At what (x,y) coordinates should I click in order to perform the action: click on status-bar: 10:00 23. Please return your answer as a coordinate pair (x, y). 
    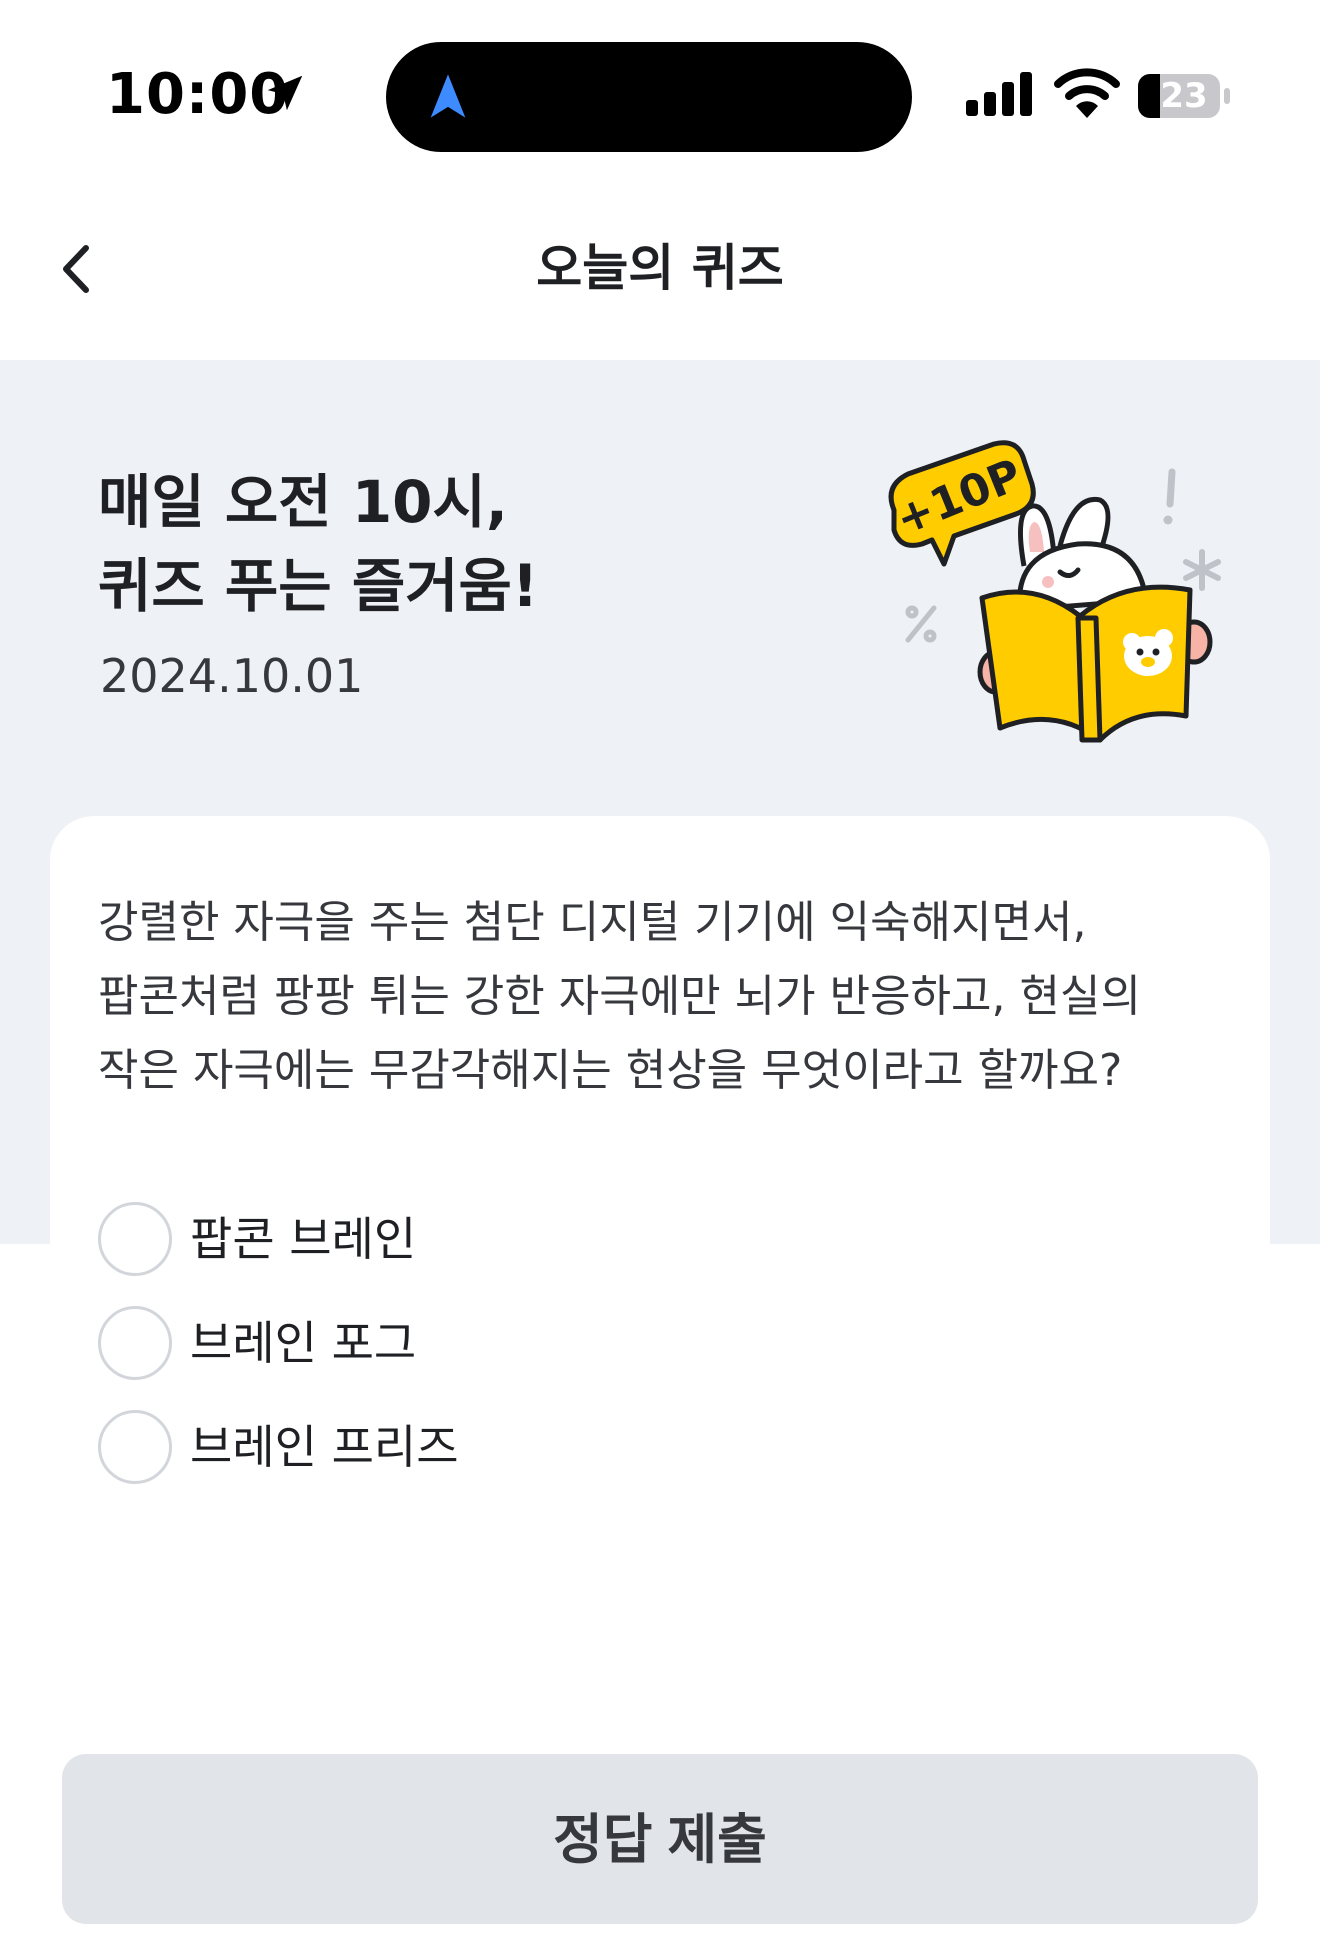
    Looking at the image, I should click on (660, 90).